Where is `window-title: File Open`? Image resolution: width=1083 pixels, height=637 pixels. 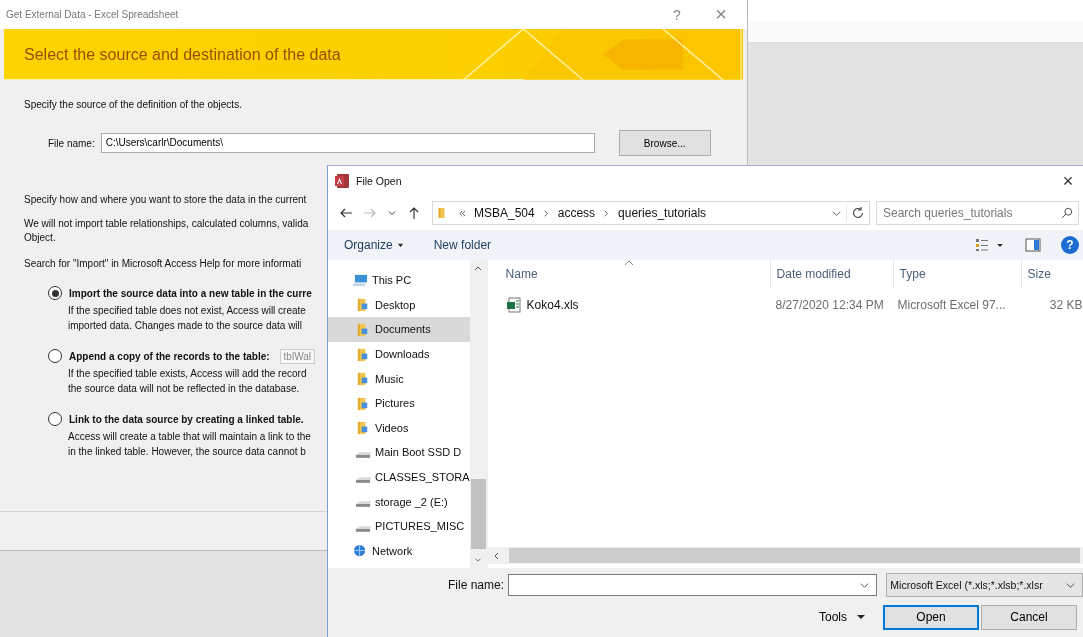 window-title: File Open is located at coordinates (379, 181).